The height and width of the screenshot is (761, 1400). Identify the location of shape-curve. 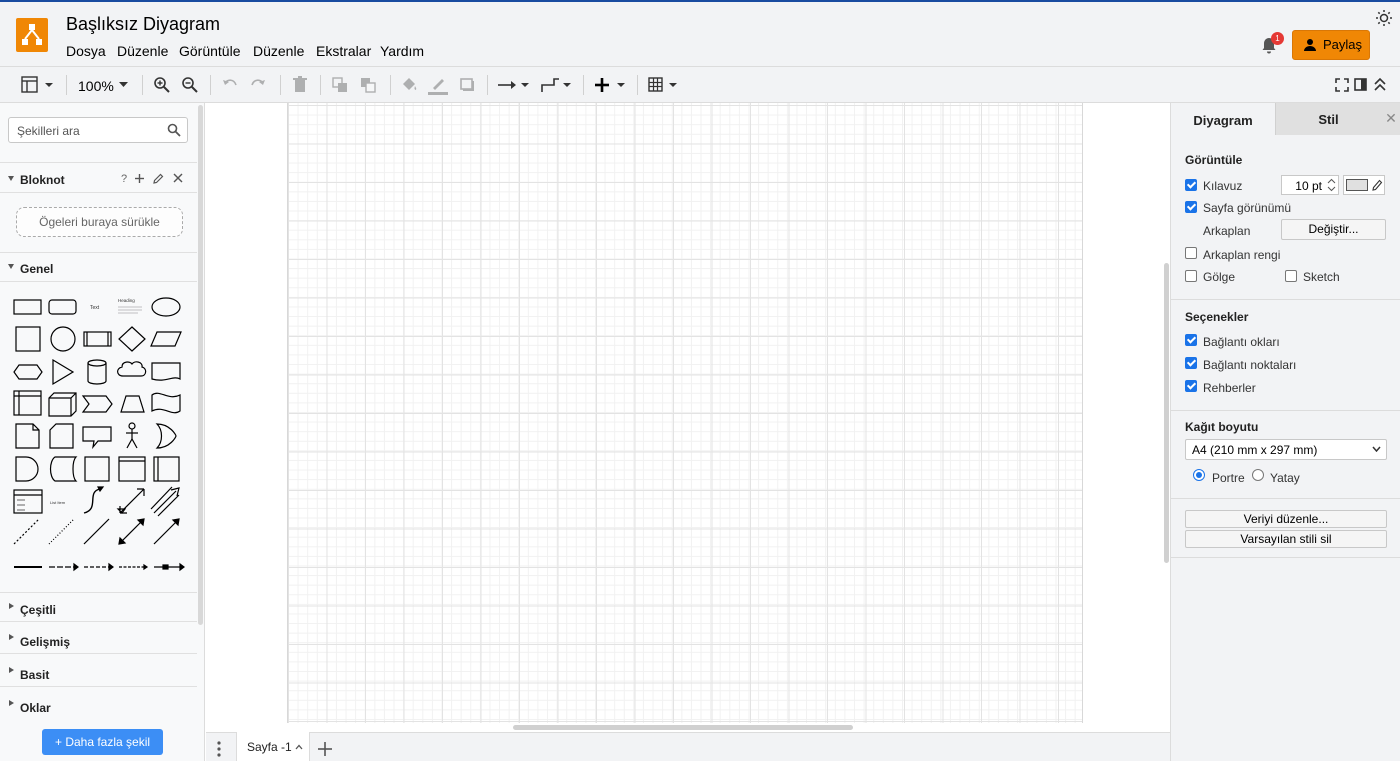
(94, 500).